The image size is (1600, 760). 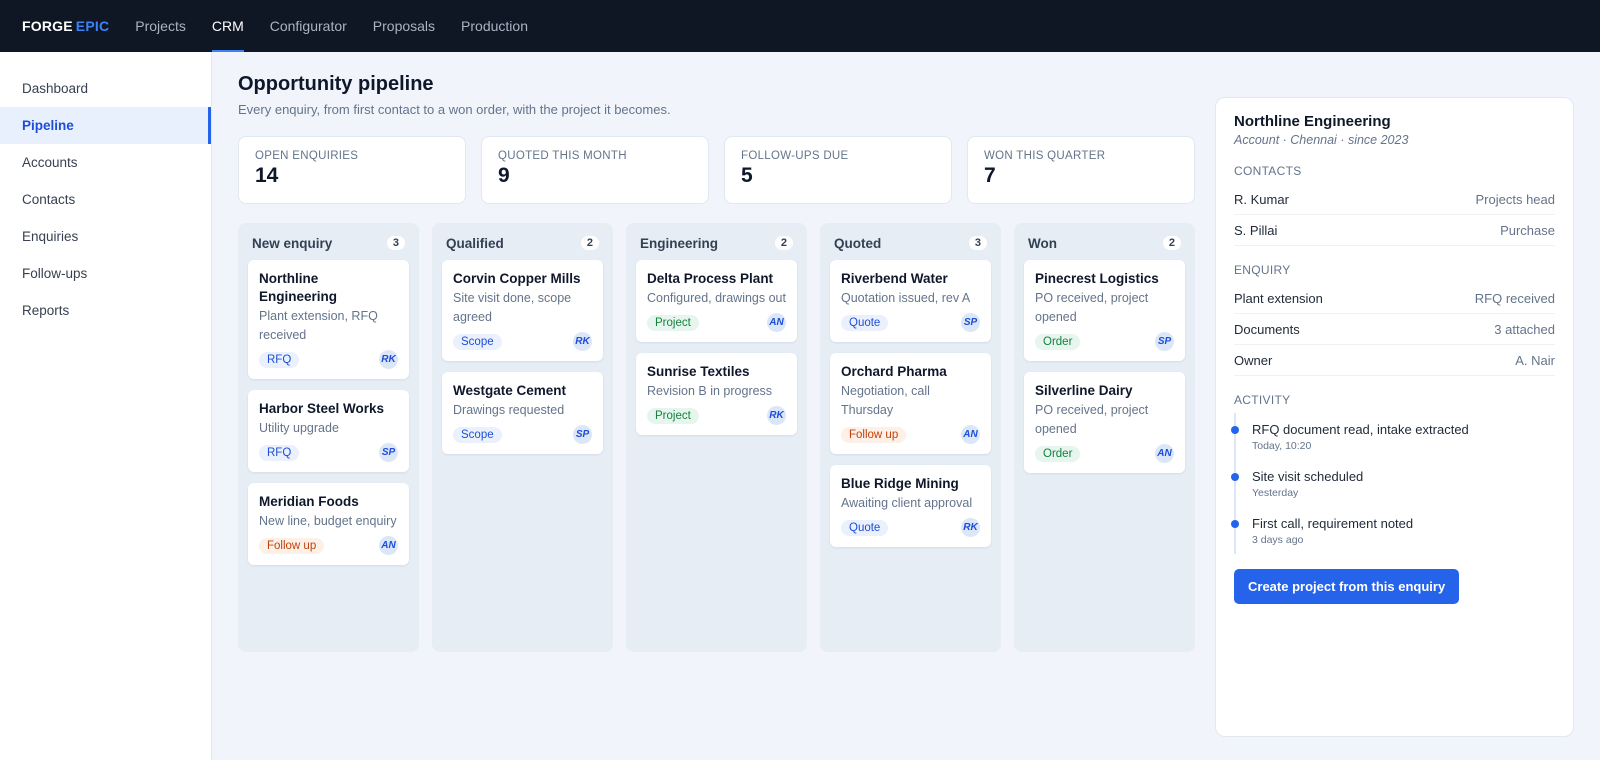 What do you see at coordinates (1393, 483) in the screenshot?
I see `activity-item: Site visit scheduled Yesterday` at bounding box center [1393, 483].